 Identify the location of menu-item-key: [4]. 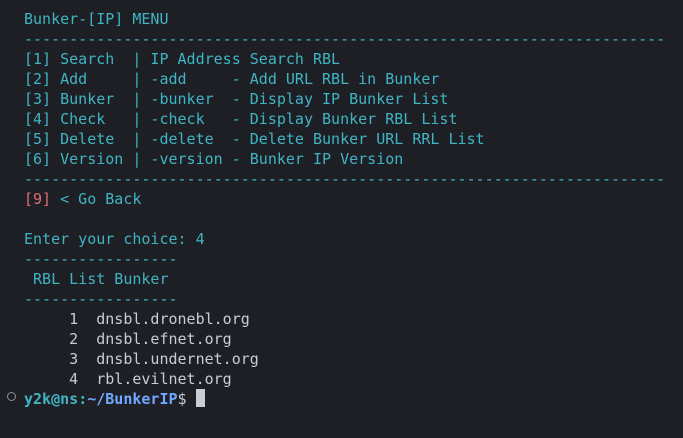
(38, 119).